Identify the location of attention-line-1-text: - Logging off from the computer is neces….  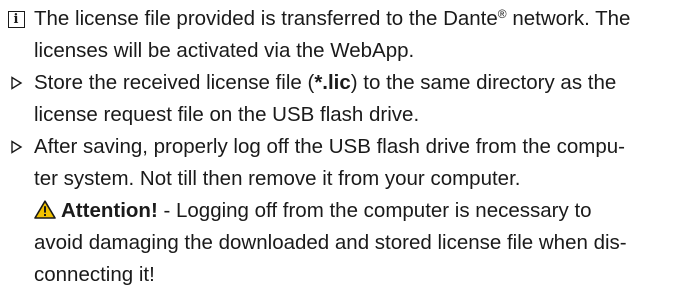
(374, 210).